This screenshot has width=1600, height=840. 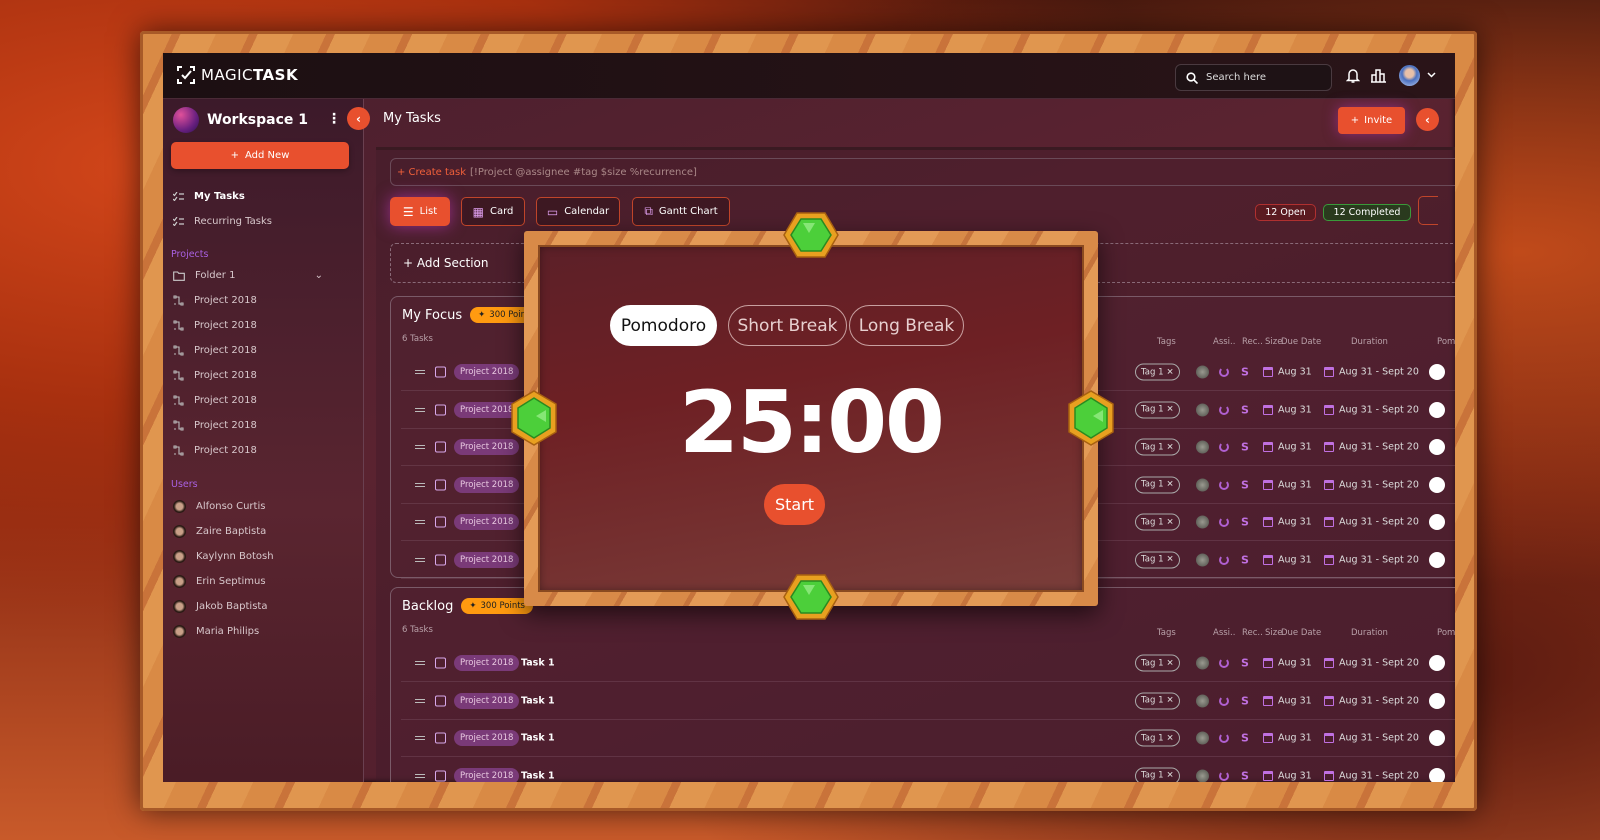 I want to click on sidebar-user: Jakob Baptista, so click(x=220, y=606).